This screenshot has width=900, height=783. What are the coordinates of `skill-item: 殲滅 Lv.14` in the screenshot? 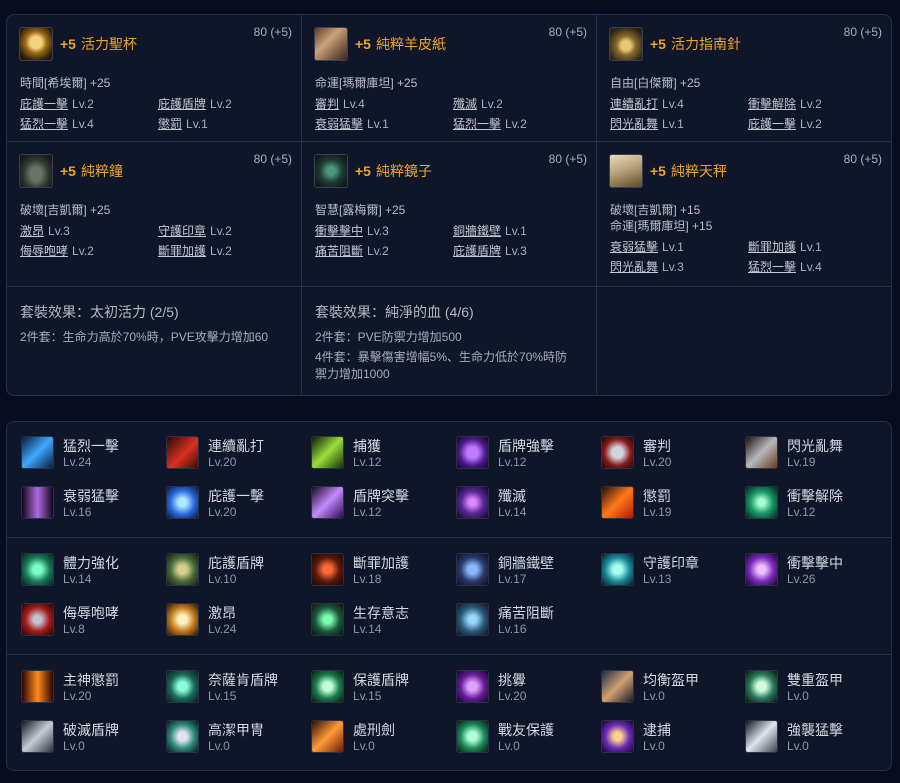 It's located at (518, 503).